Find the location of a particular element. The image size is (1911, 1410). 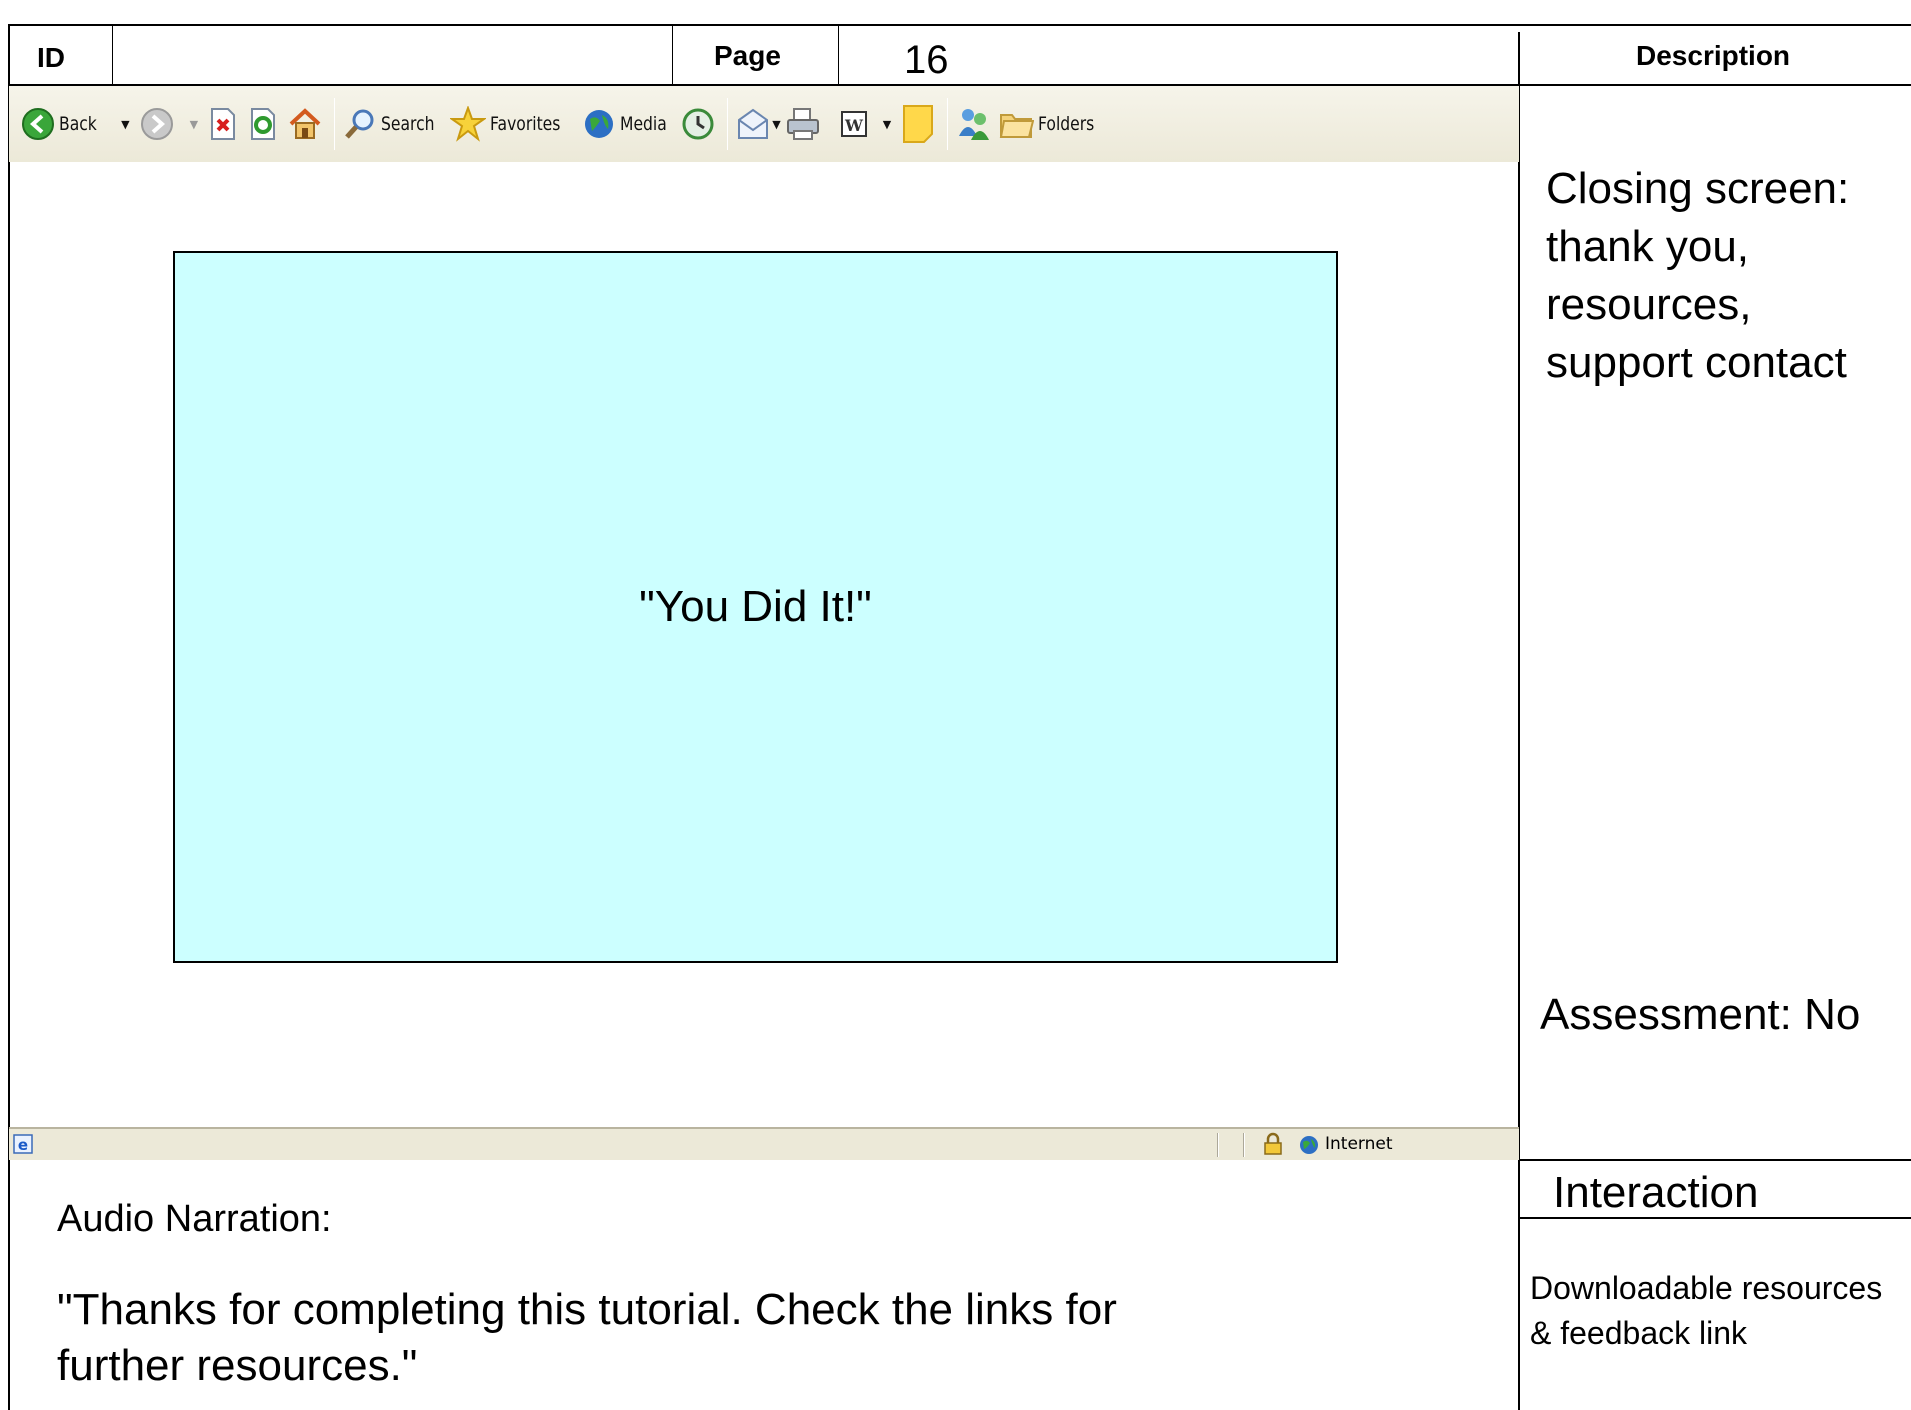

page-divider is located at coordinates (838, 54).